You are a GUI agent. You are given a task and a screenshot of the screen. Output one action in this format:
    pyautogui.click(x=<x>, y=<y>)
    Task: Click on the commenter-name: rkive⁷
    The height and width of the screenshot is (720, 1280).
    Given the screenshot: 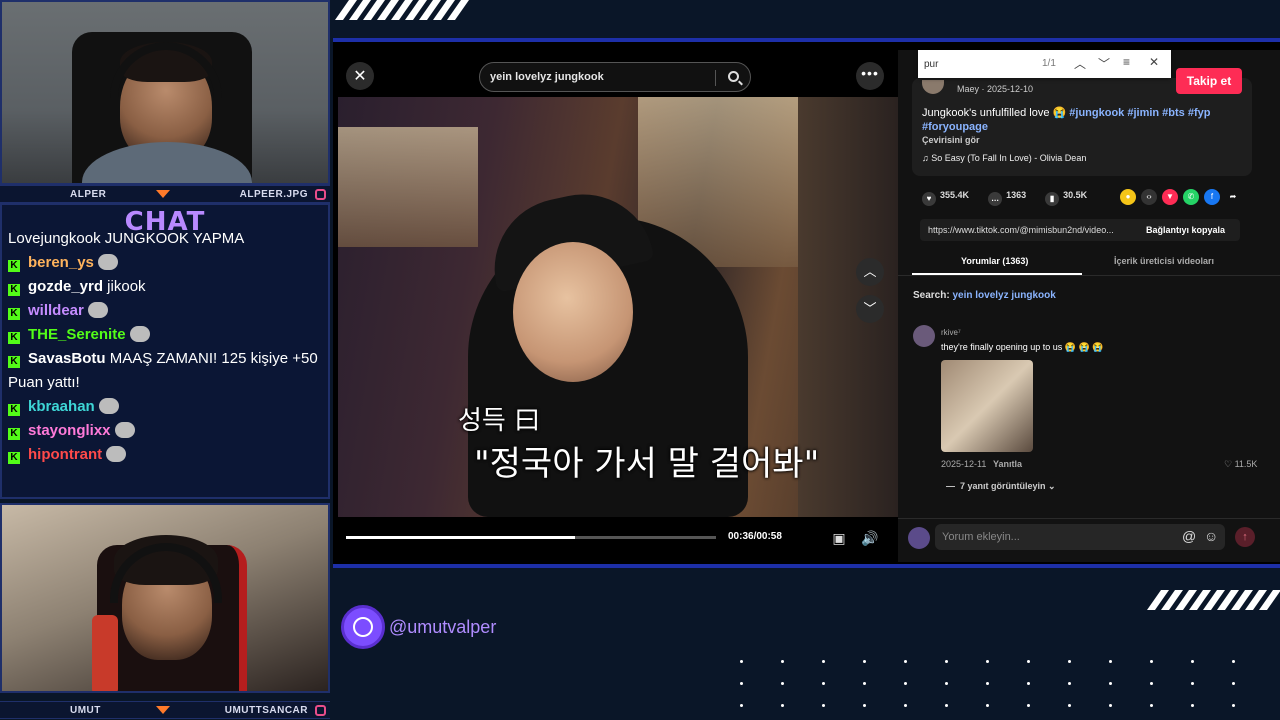 What is the action you would take?
    pyautogui.click(x=951, y=332)
    